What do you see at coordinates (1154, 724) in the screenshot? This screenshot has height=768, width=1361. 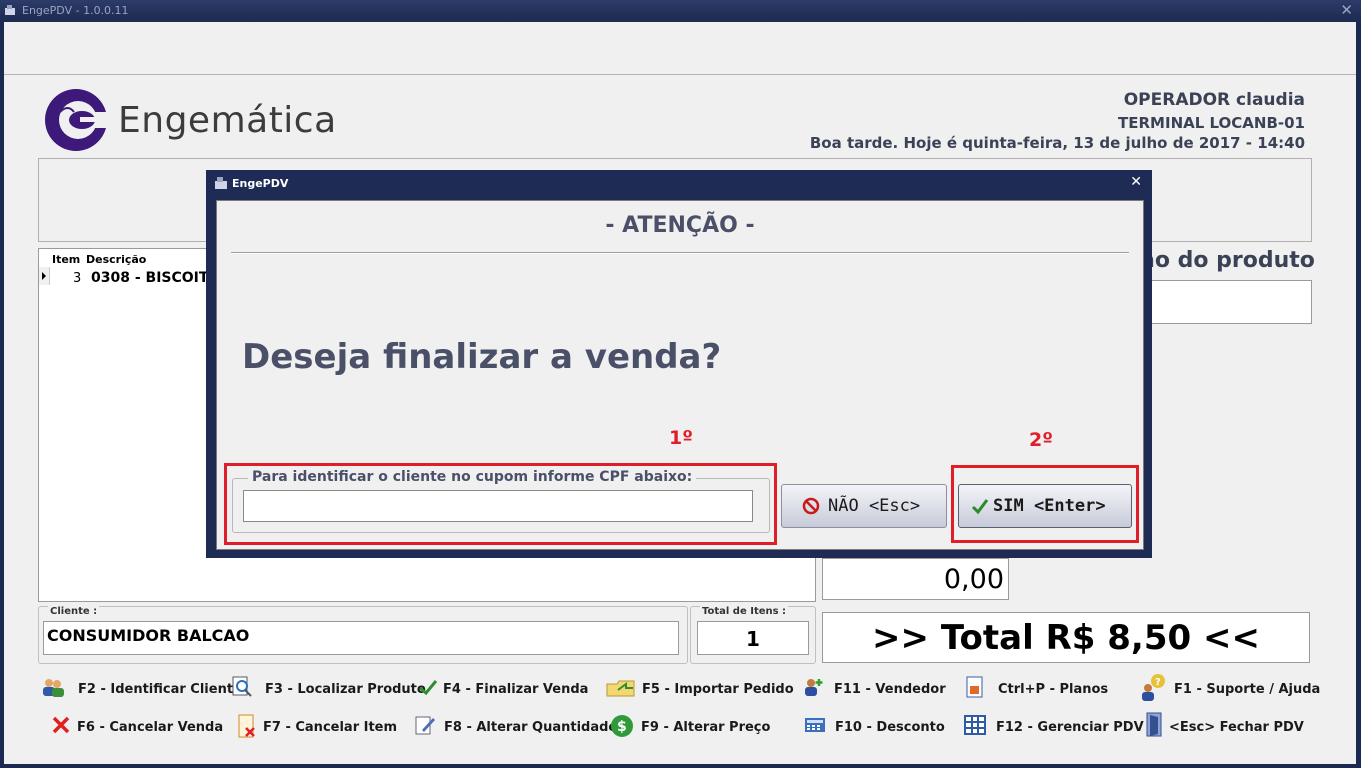 I see `door-exit-icon` at bounding box center [1154, 724].